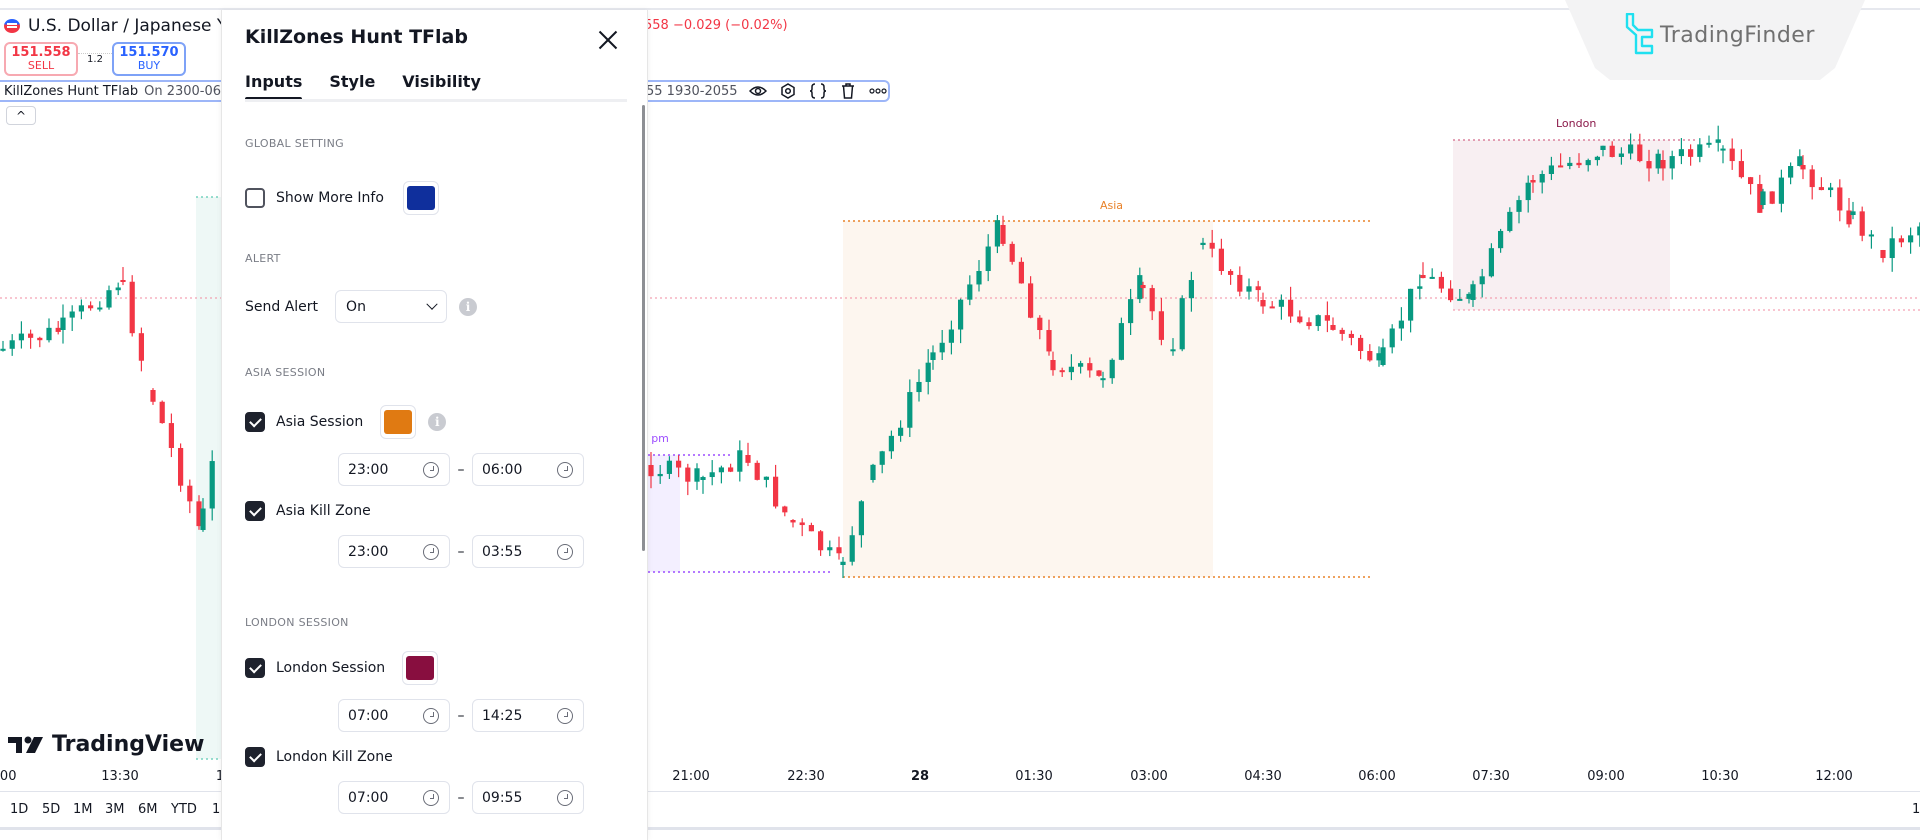 Image resolution: width=1920 pixels, height=840 pixels. Describe the element at coordinates (441, 85) in the screenshot. I see `tab-visibility: Visibility` at that location.